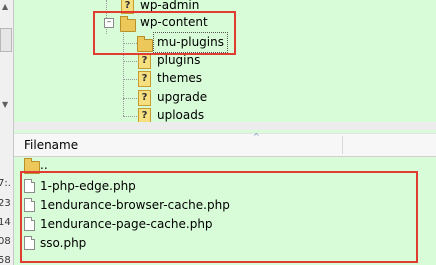 The height and width of the screenshot is (265, 436). Describe the element at coordinates (237, 78) in the screenshot. I see `tree-item-themes: ? themes` at that location.